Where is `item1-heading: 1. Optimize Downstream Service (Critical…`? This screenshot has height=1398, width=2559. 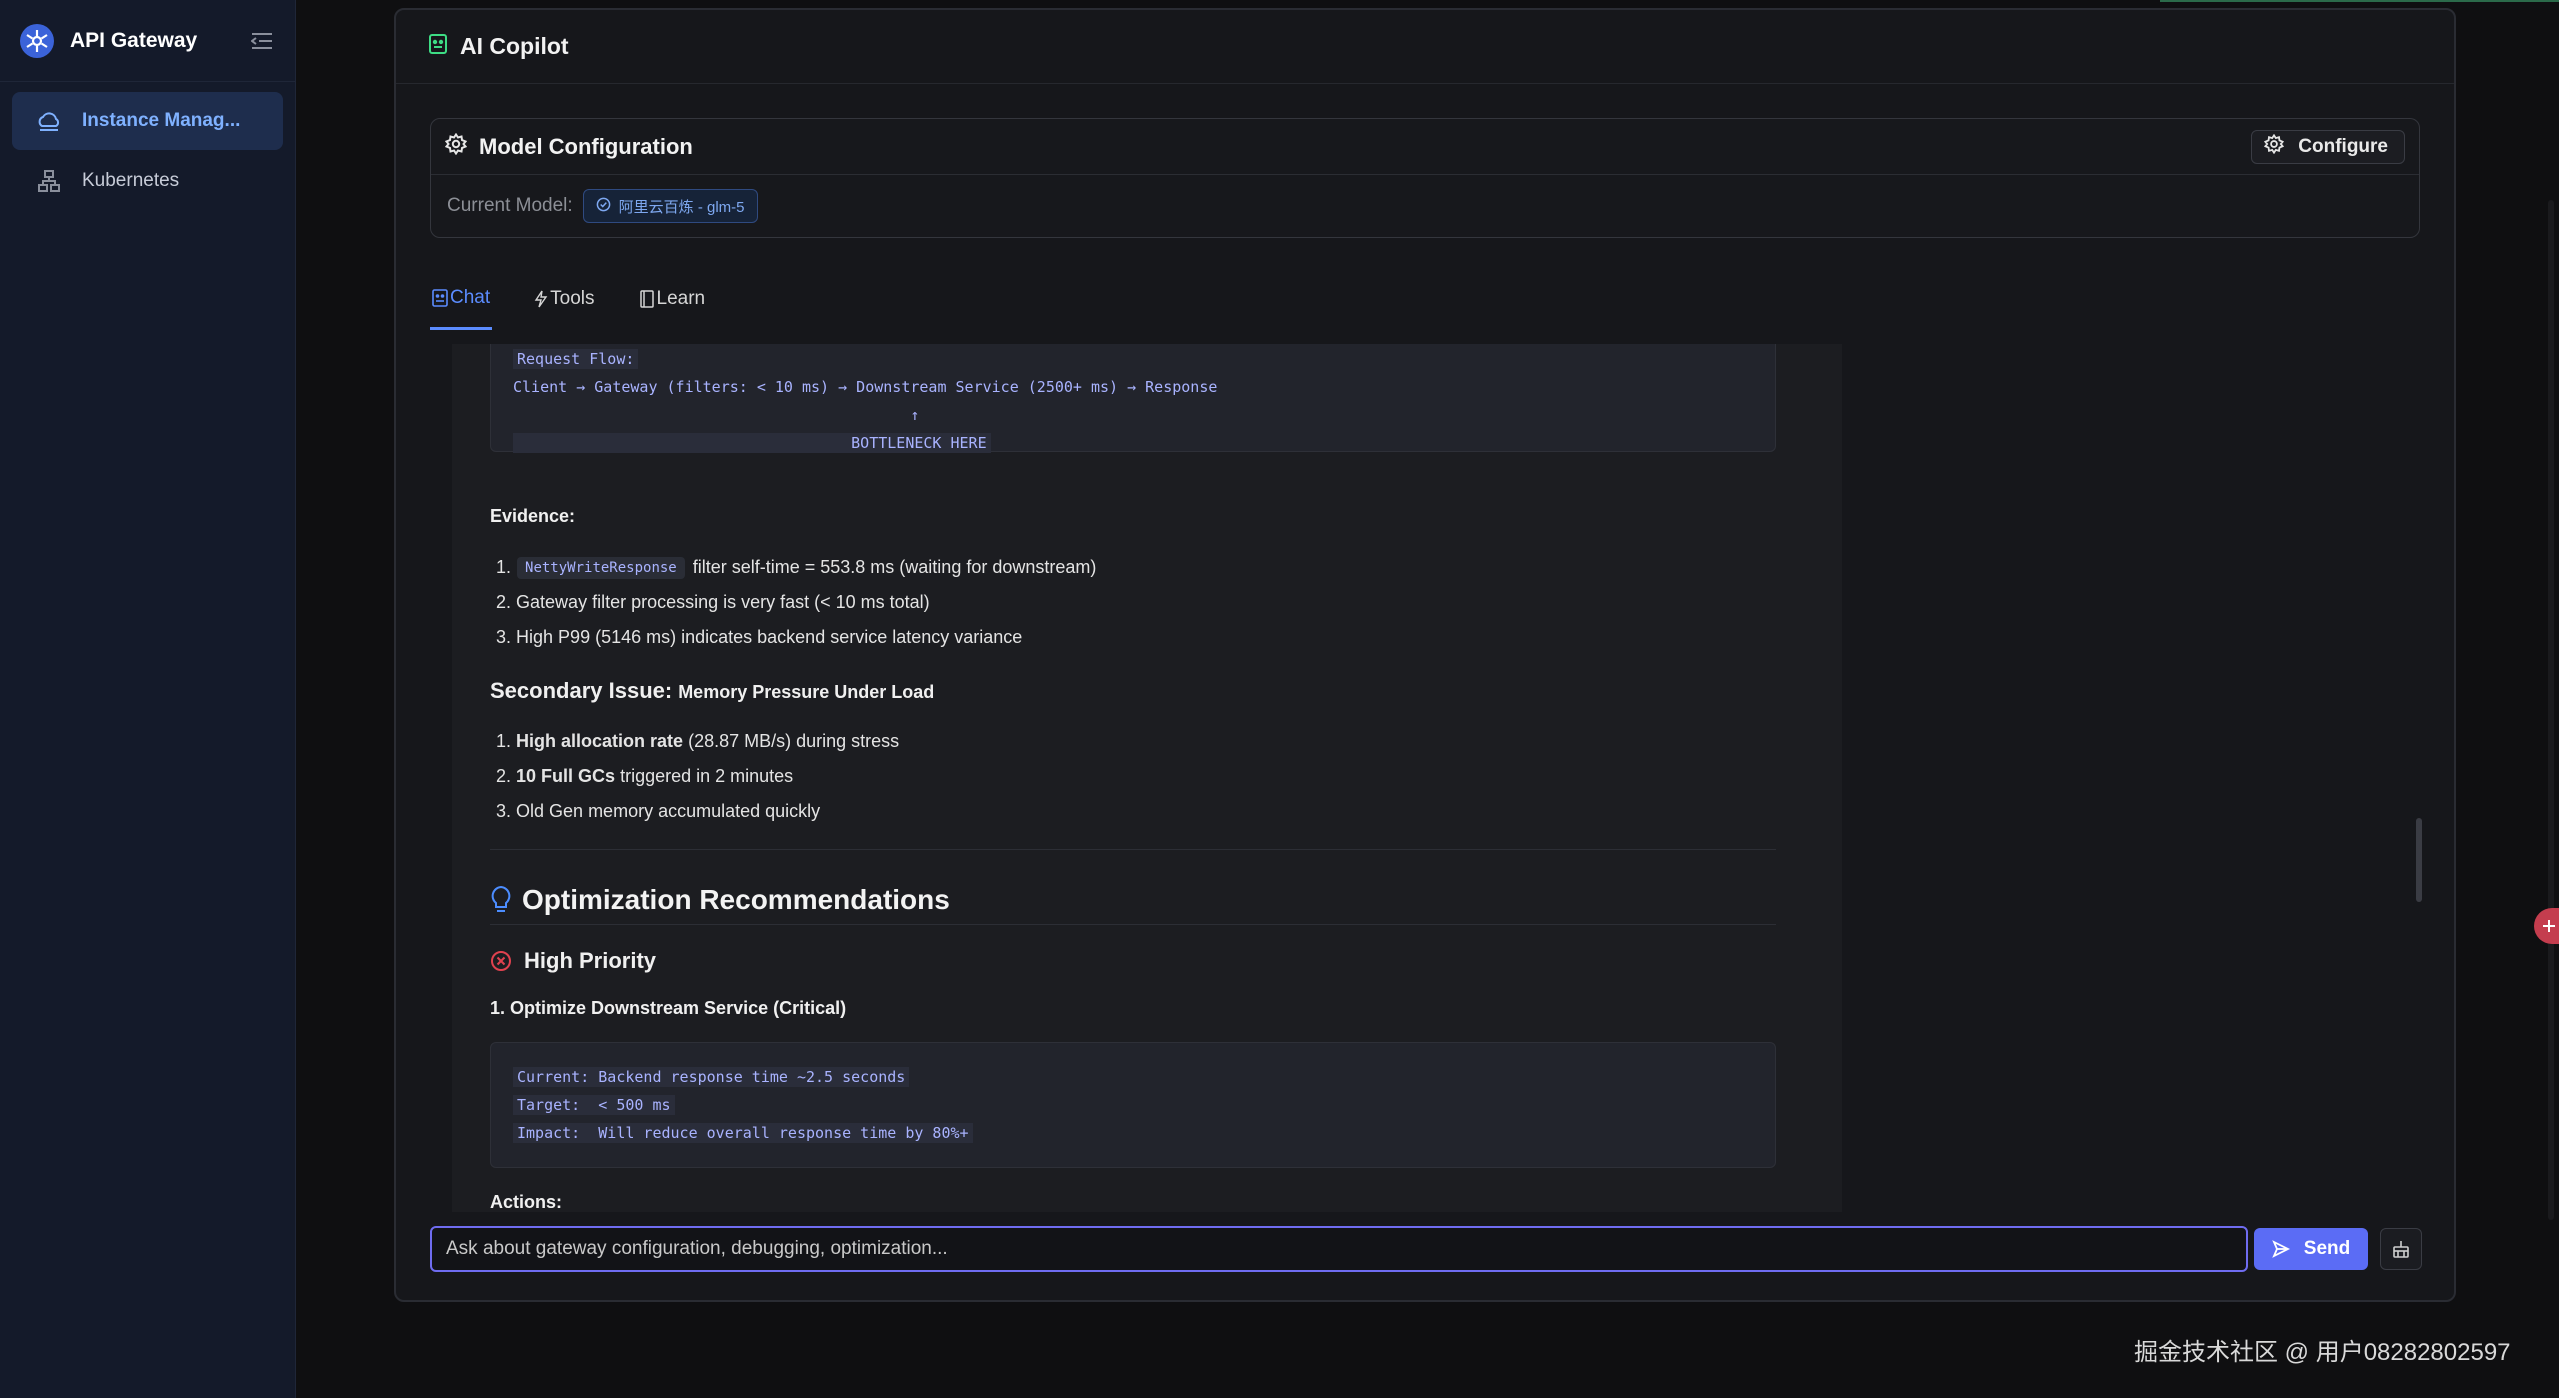
item1-heading: 1. Optimize Downstream Service (Critical… is located at coordinates (668, 1008).